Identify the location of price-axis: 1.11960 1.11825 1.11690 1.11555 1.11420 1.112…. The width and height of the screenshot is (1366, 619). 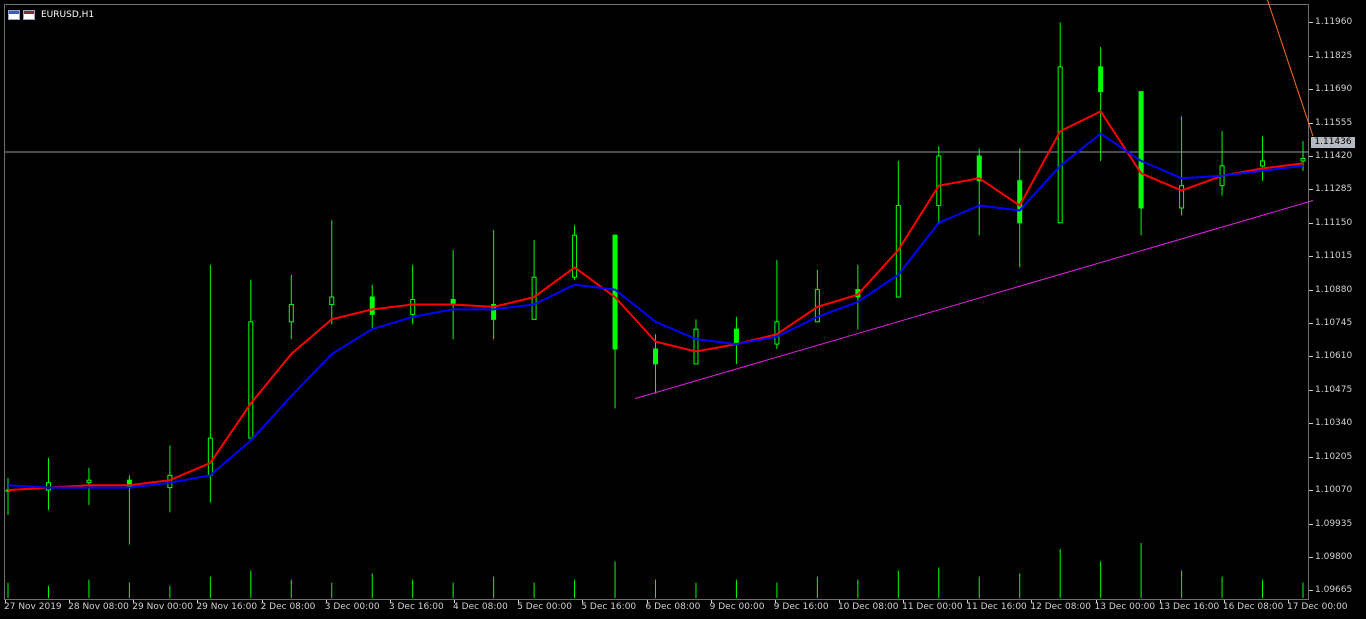
(1337, 300).